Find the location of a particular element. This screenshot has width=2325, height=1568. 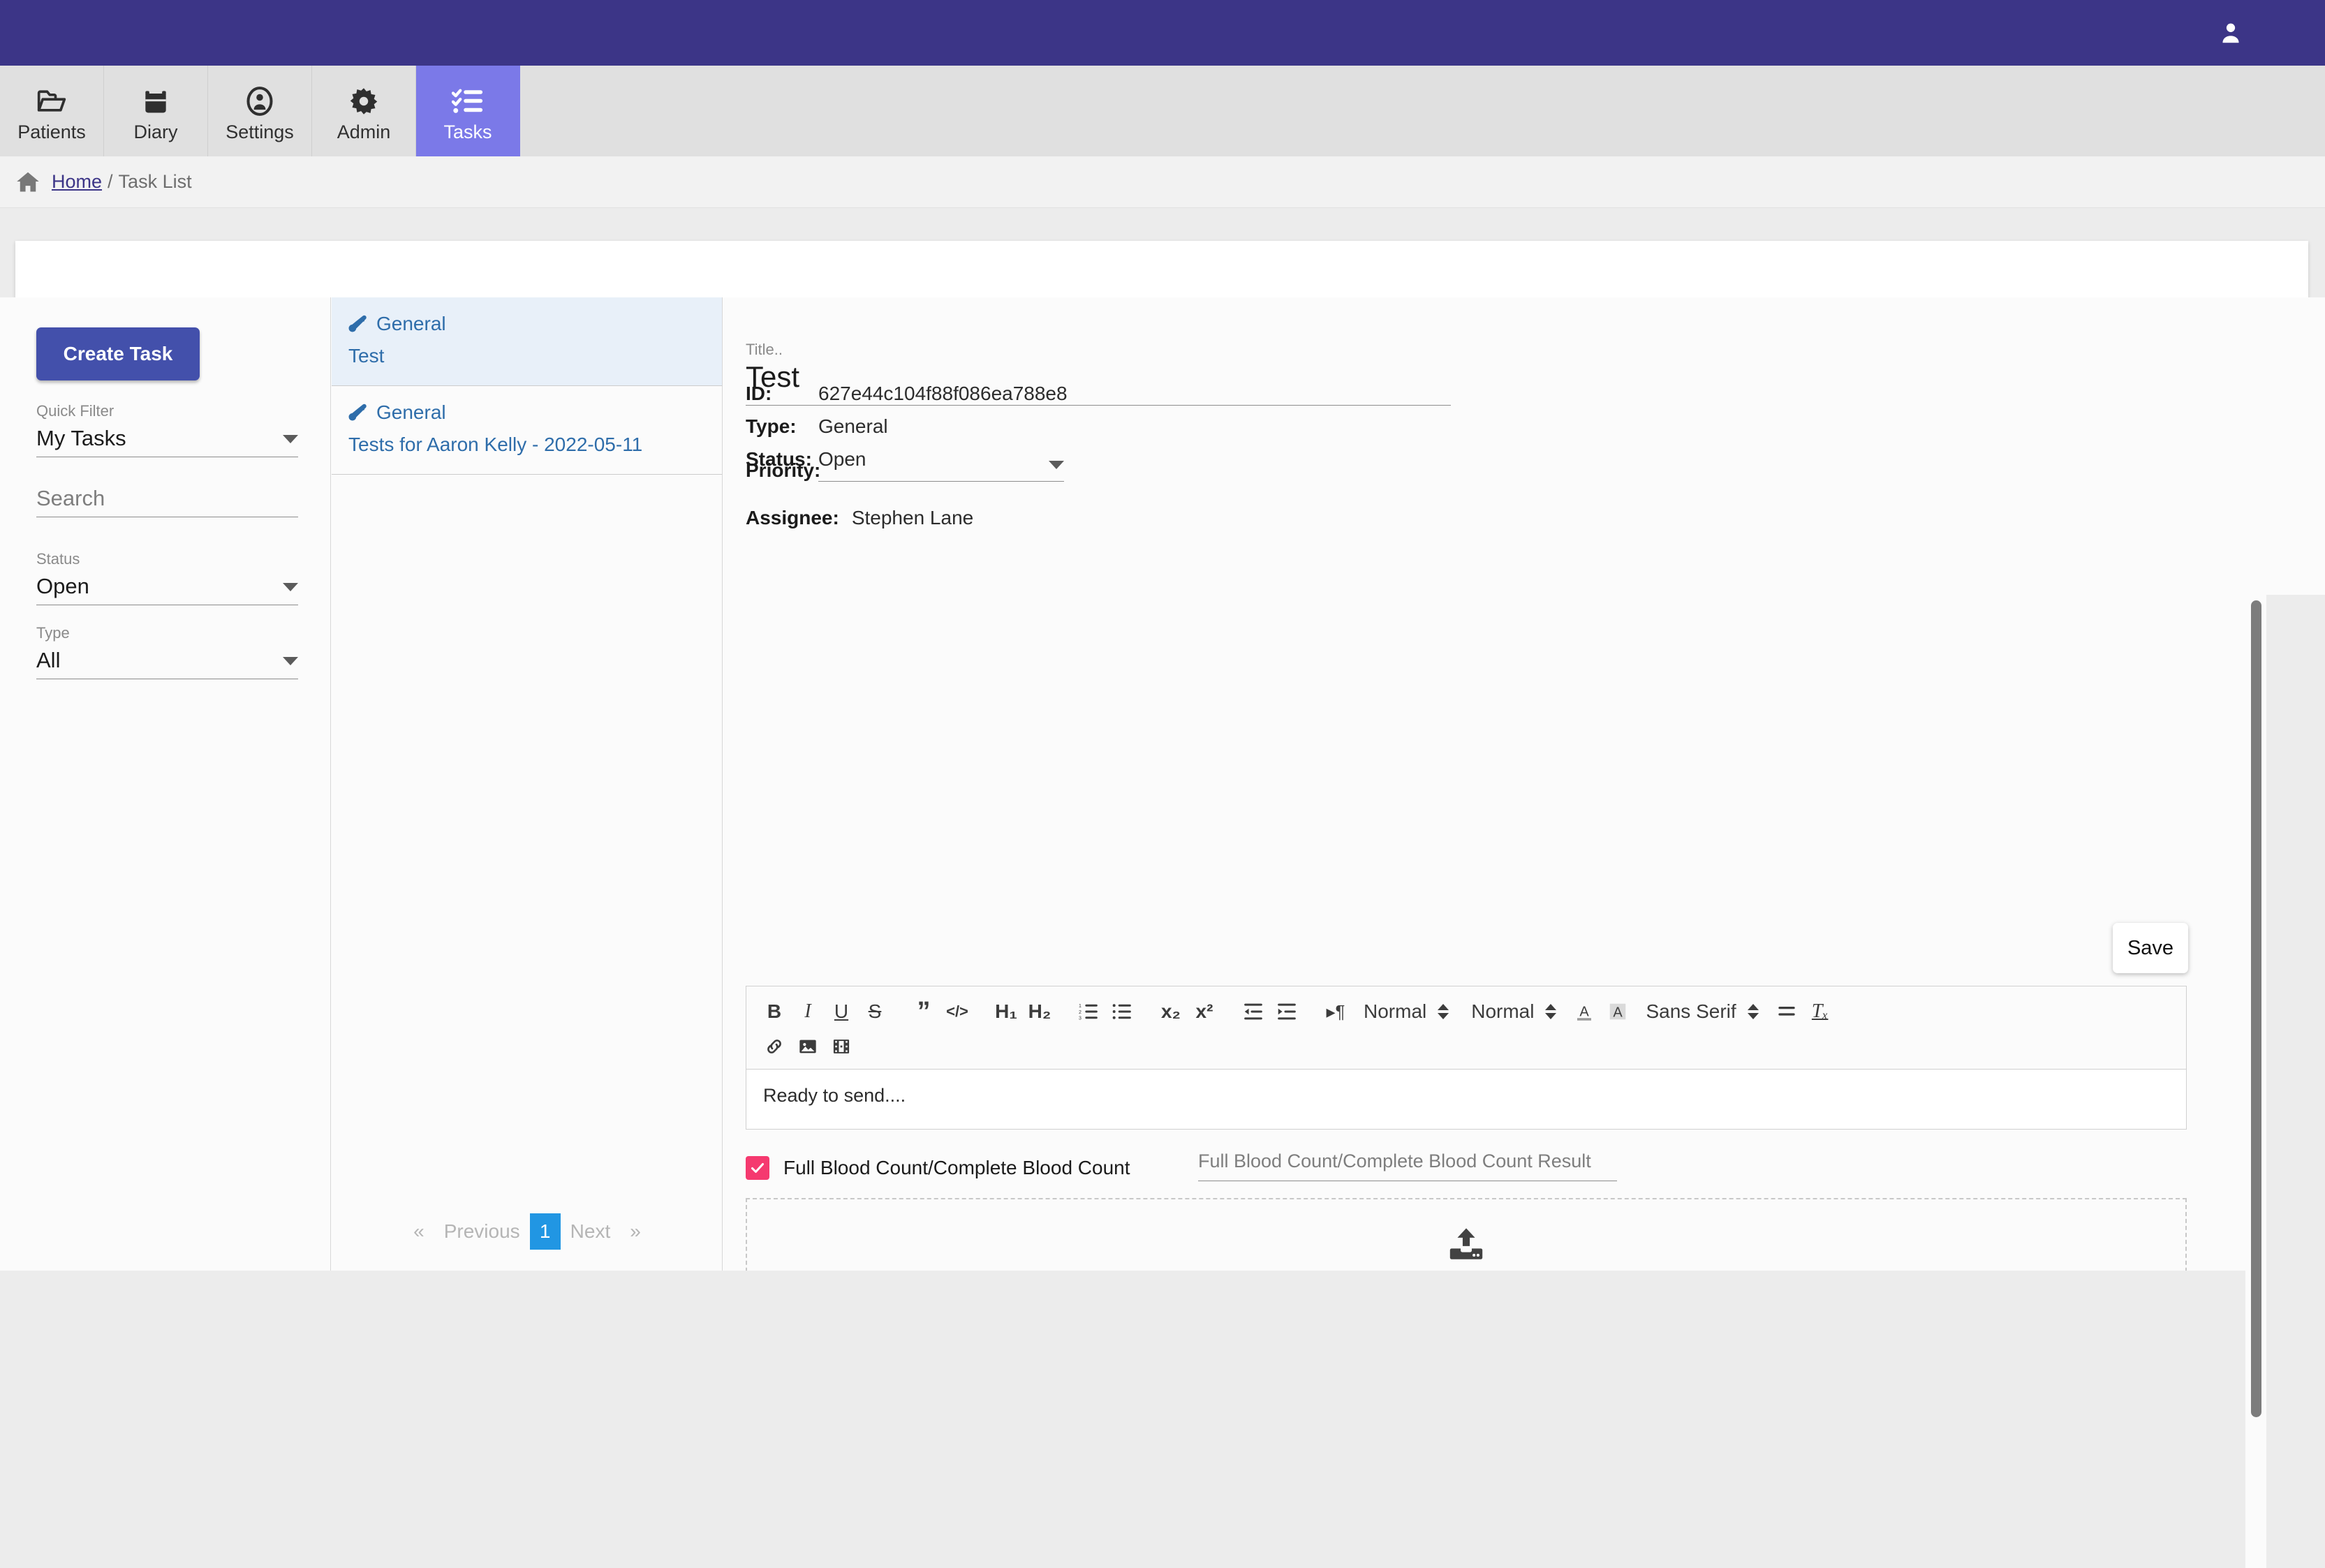

strikethrough-icon: S is located at coordinates (875, 1012).